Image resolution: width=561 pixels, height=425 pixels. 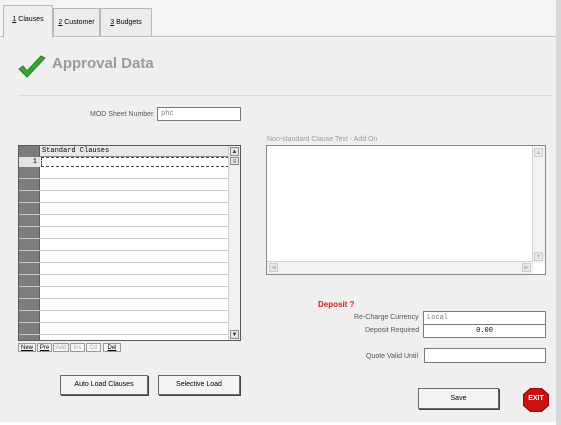 I want to click on checkmark-icon, so click(x=32, y=66).